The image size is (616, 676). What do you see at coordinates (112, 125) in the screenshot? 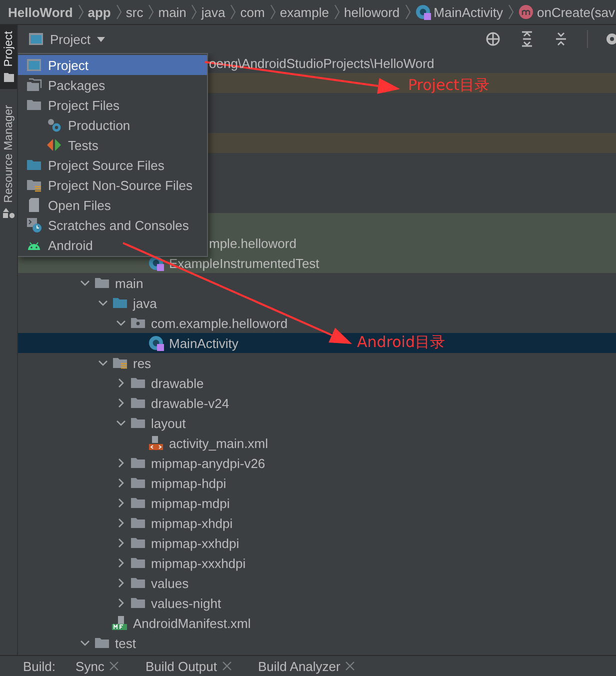
I see `menu-item: Production` at bounding box center [112, 125].